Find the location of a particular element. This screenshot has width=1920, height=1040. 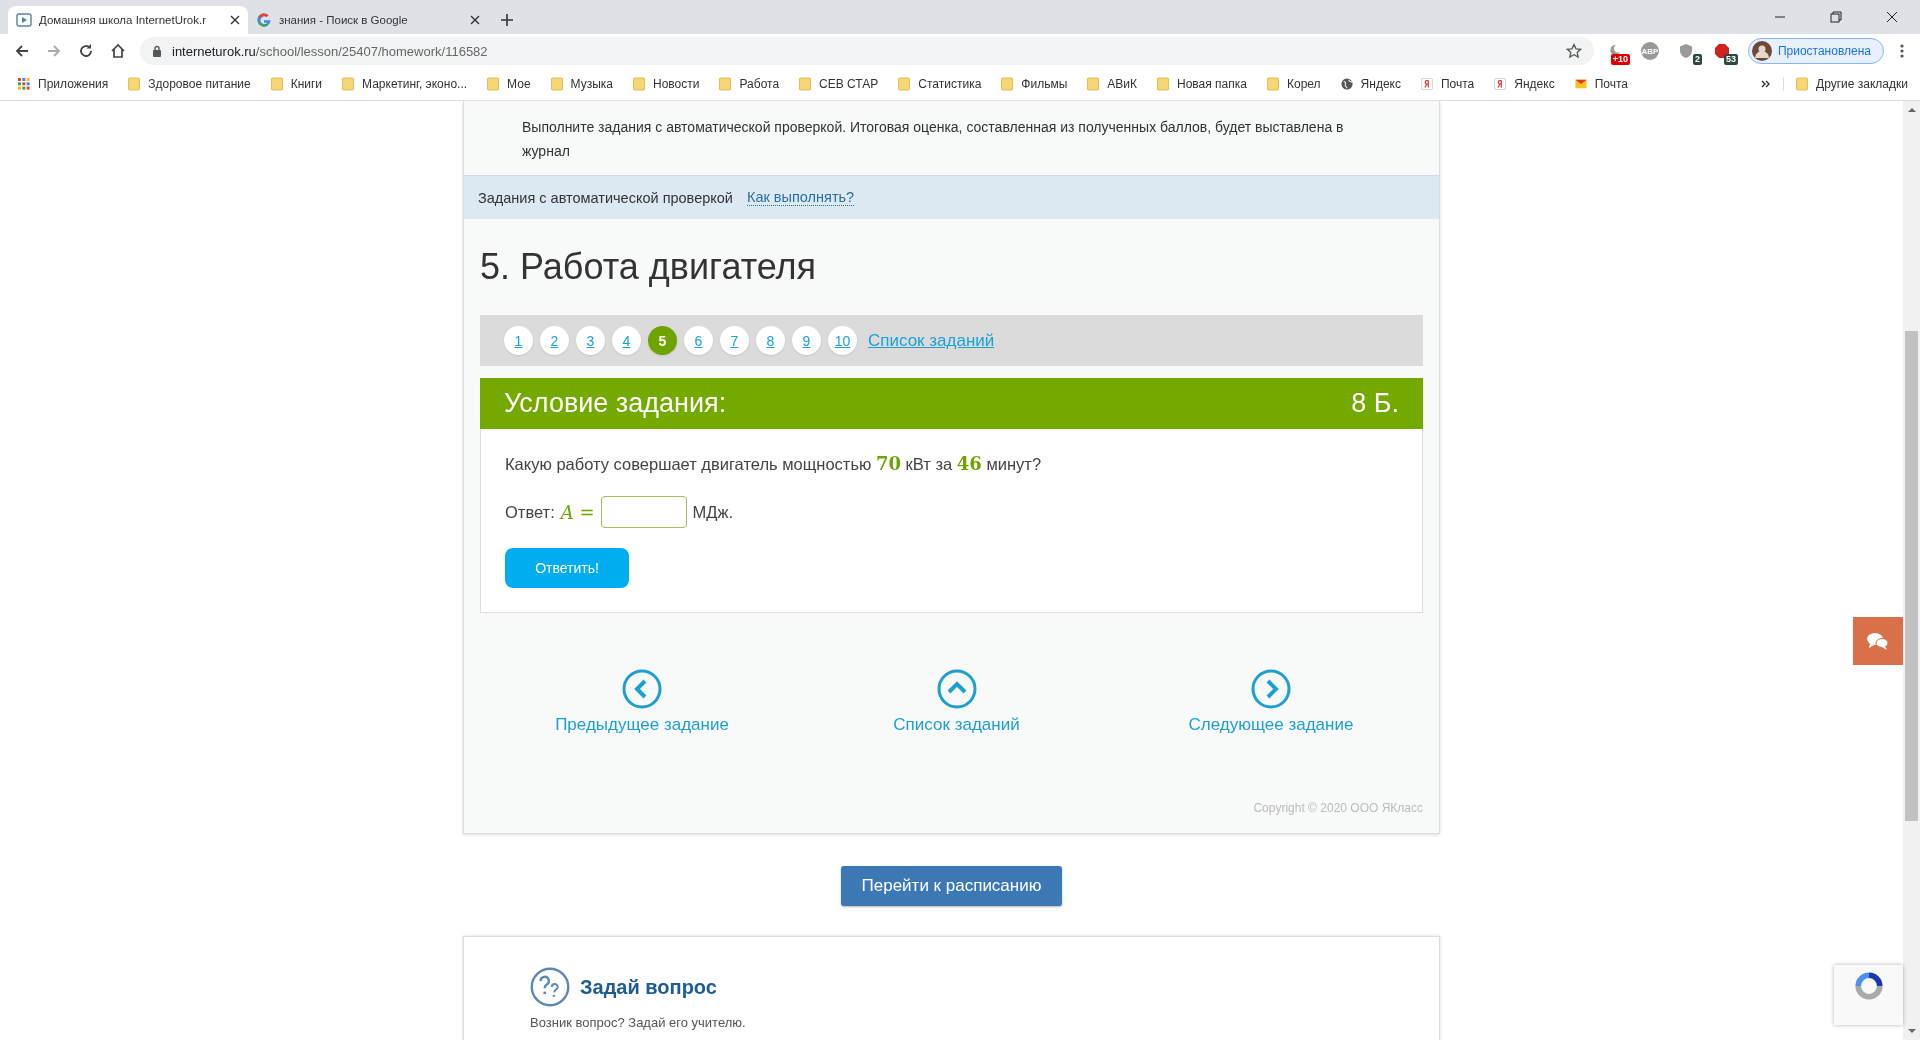

globe-icon is located at coordinates (1346, 84).